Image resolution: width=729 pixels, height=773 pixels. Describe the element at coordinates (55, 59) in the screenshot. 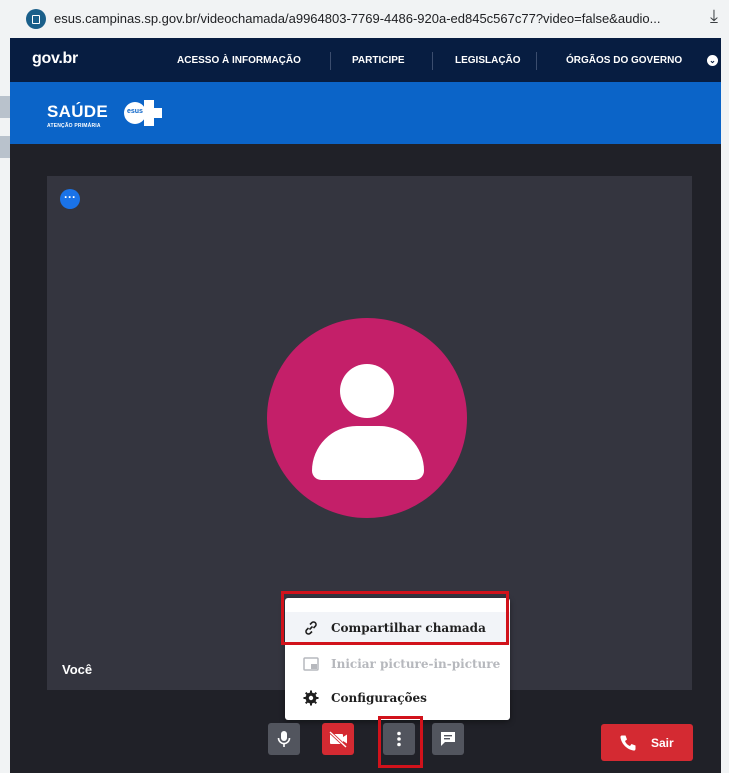

I see `govbr-logo: gov.br` at that location.